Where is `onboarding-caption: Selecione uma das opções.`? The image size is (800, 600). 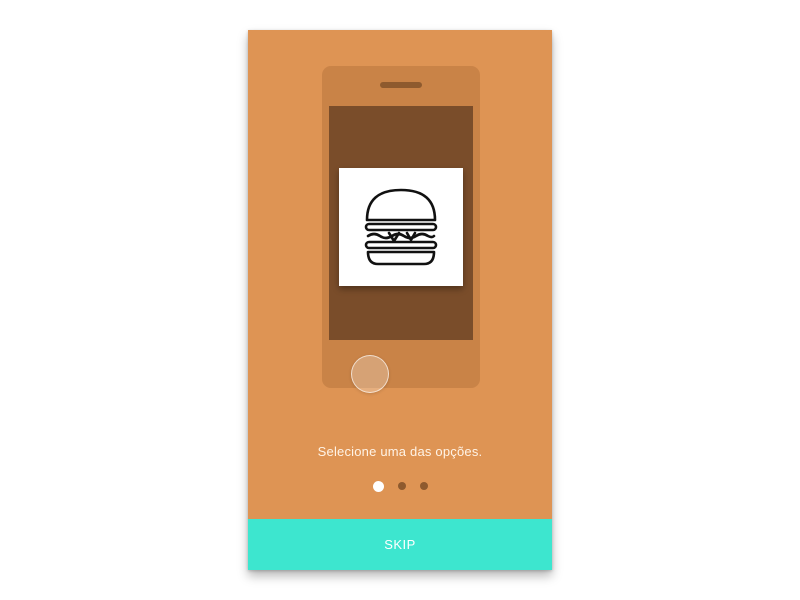
onboarding-caption: Selecione uma das opções. is located at coordinates (400, 451).